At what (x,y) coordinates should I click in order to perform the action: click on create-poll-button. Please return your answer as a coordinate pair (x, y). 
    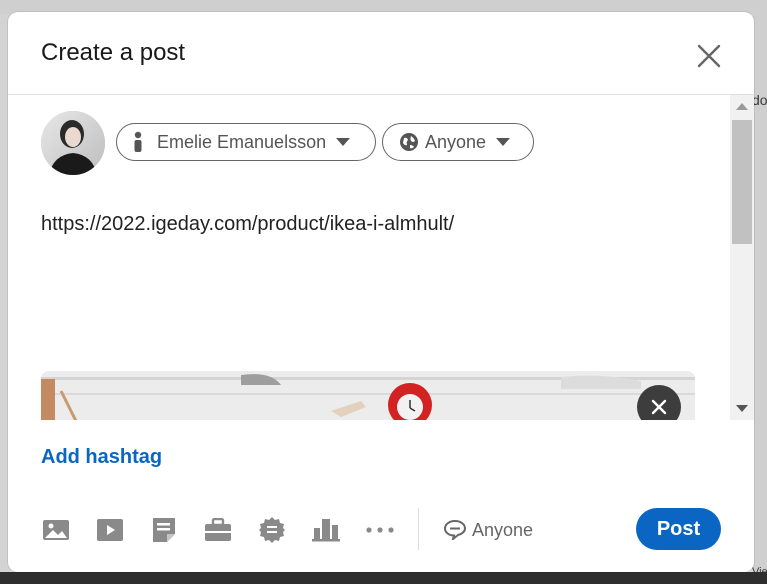
    Looking at the image, I should click on (326, 530).